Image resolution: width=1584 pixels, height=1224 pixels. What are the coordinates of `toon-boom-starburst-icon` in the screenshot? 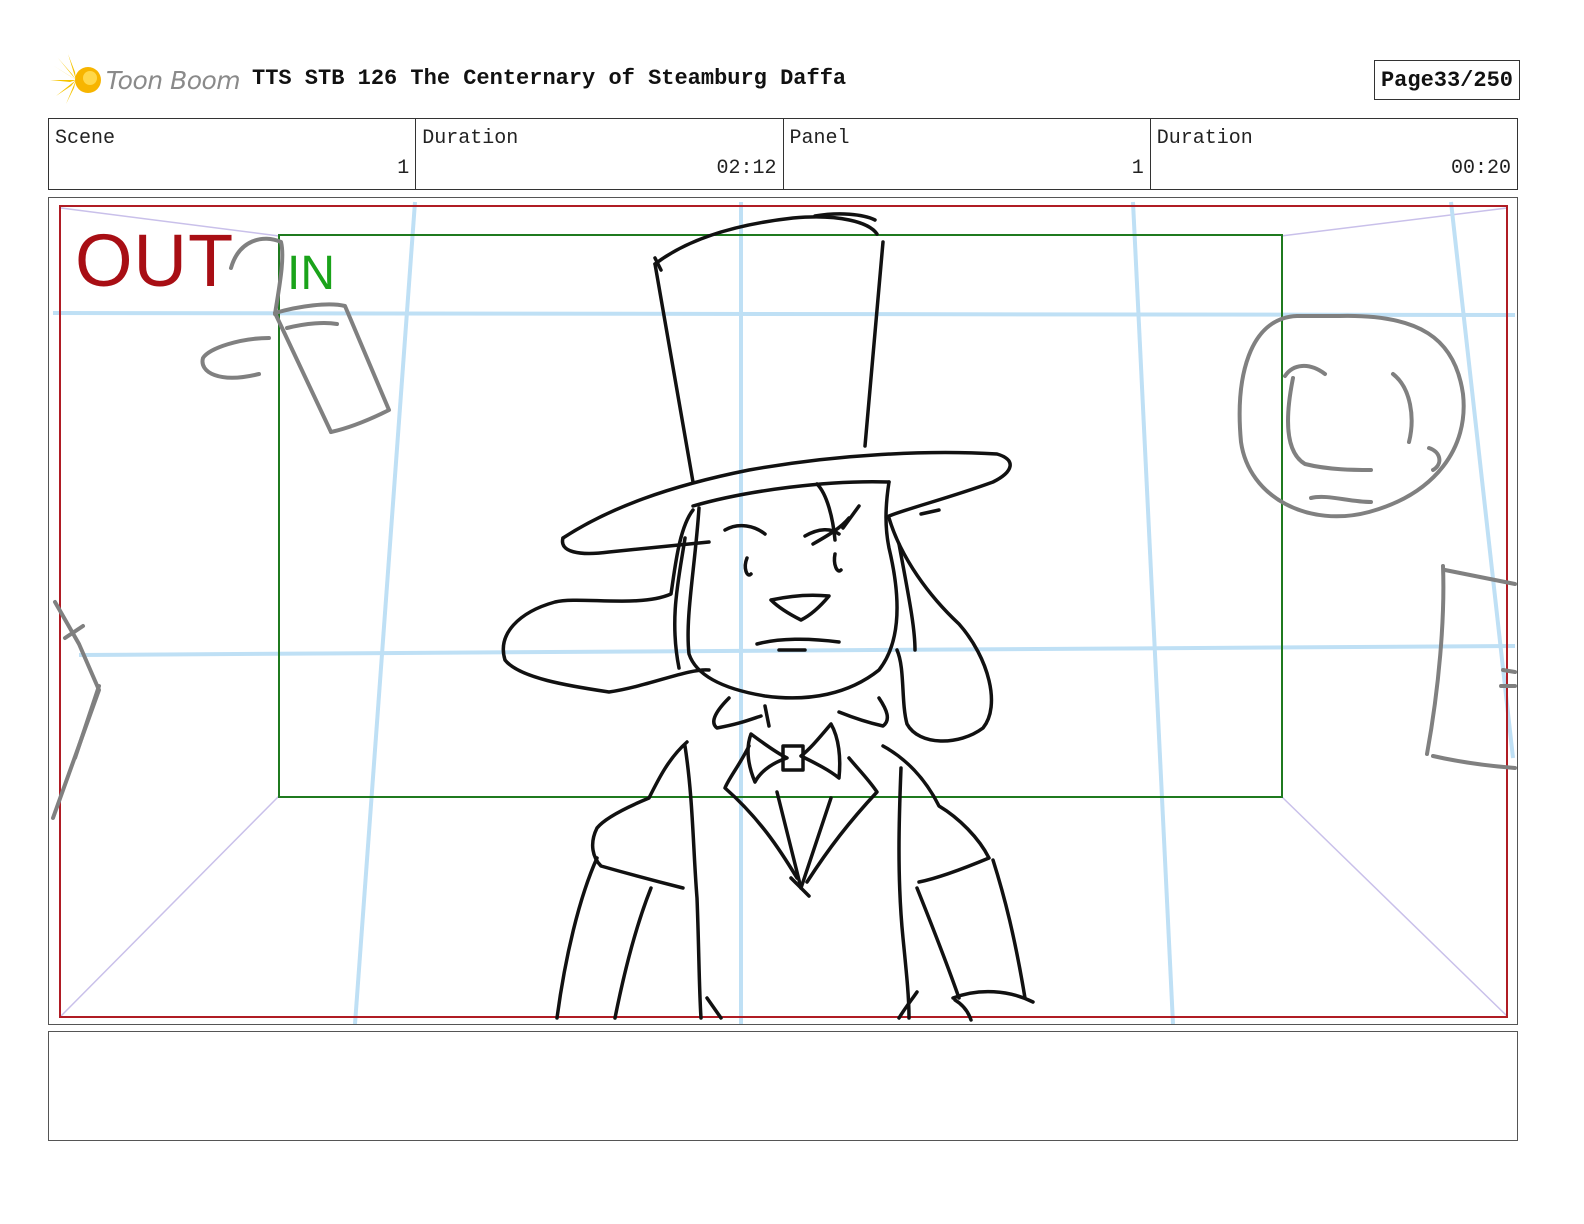 It's located at (75, 79).